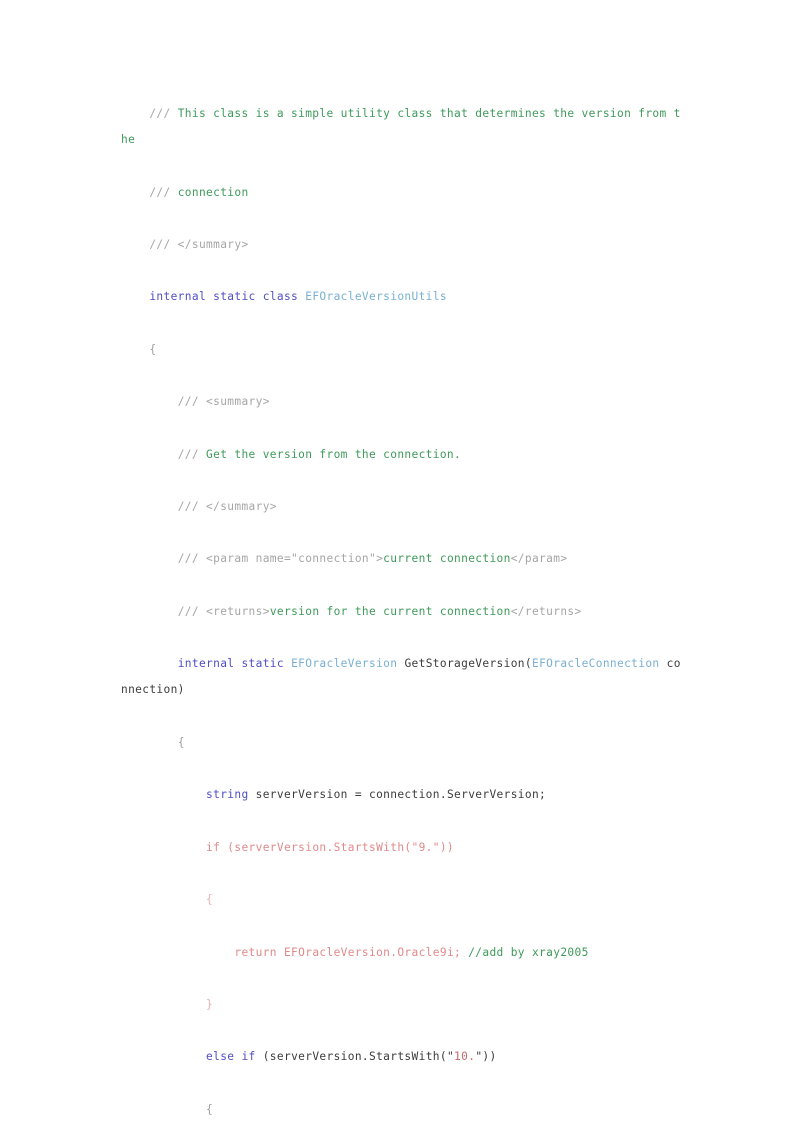  Describe the element at coordinates (447, 559) in the screenshot. I see `code-token-cmt: current connection` at that location.